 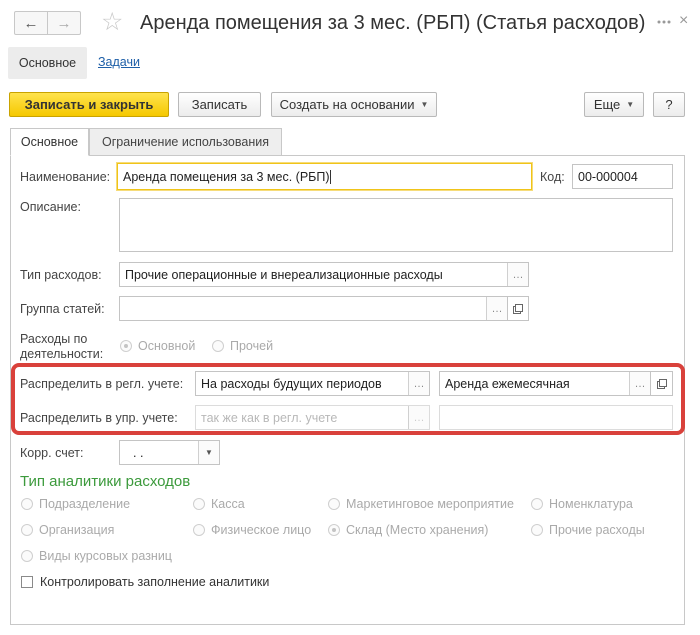 What do you see at coordinates (226, 176) in the screenshot?
I see `name-value: Аренда помещения за 3 мес. (РБП)` at bounding box center [226, 176].